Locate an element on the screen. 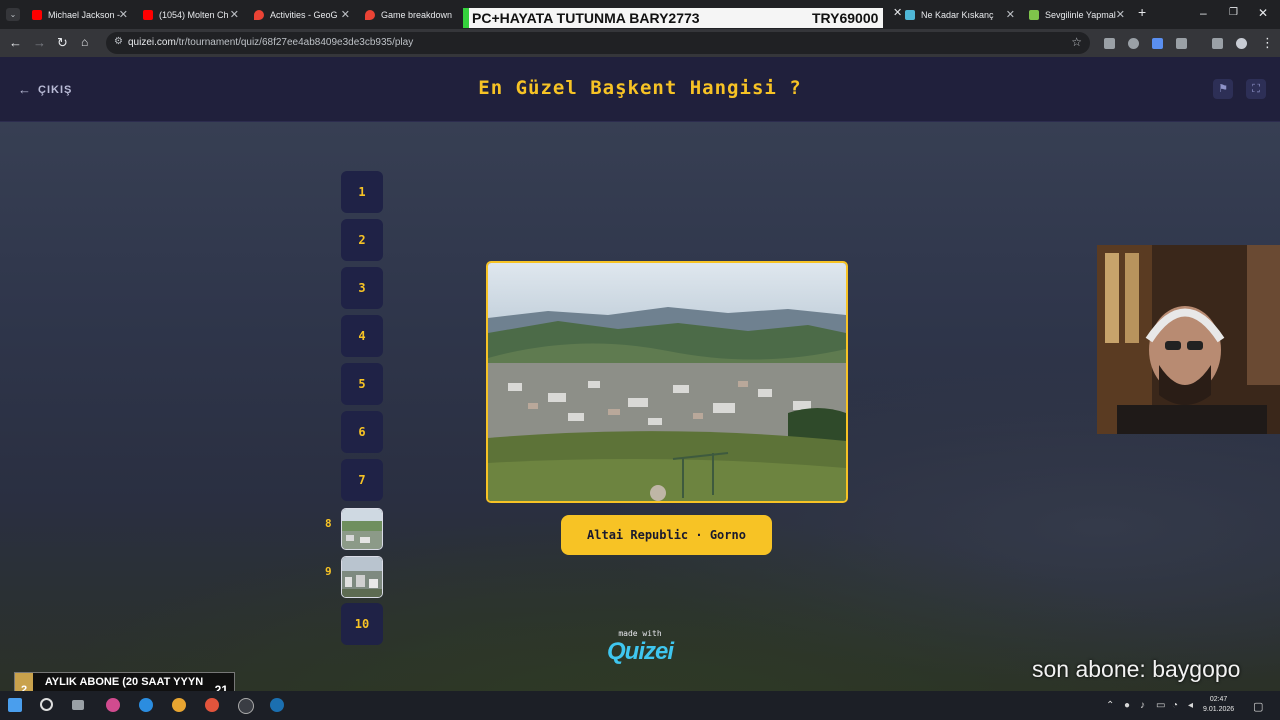  window-close-icon: ✕ is located at coordinates (1263, 13).